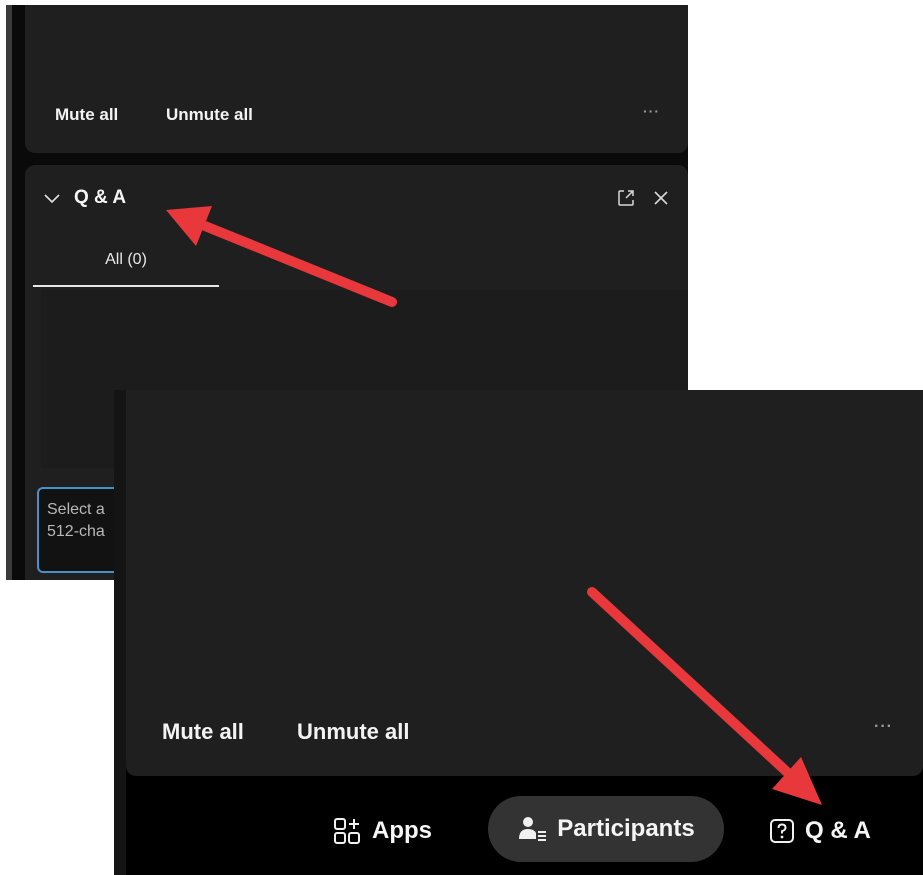  What do you see at coordinates (347, 831) in the screenshot?
I see `apps-icon` at bounding box center [347, 831].